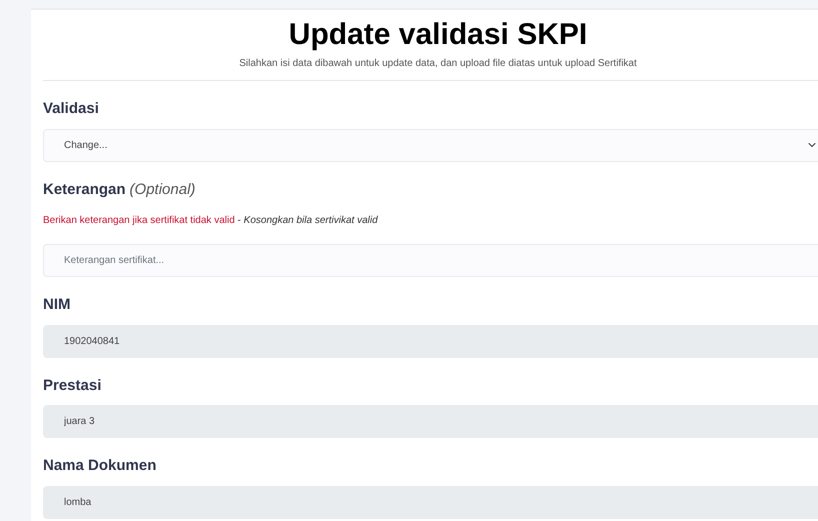 This screenshot has width=818, height=521. Describe the element at coordinates (72, 386) in the screenshot. I see `field-label: Prestasi` at that location.